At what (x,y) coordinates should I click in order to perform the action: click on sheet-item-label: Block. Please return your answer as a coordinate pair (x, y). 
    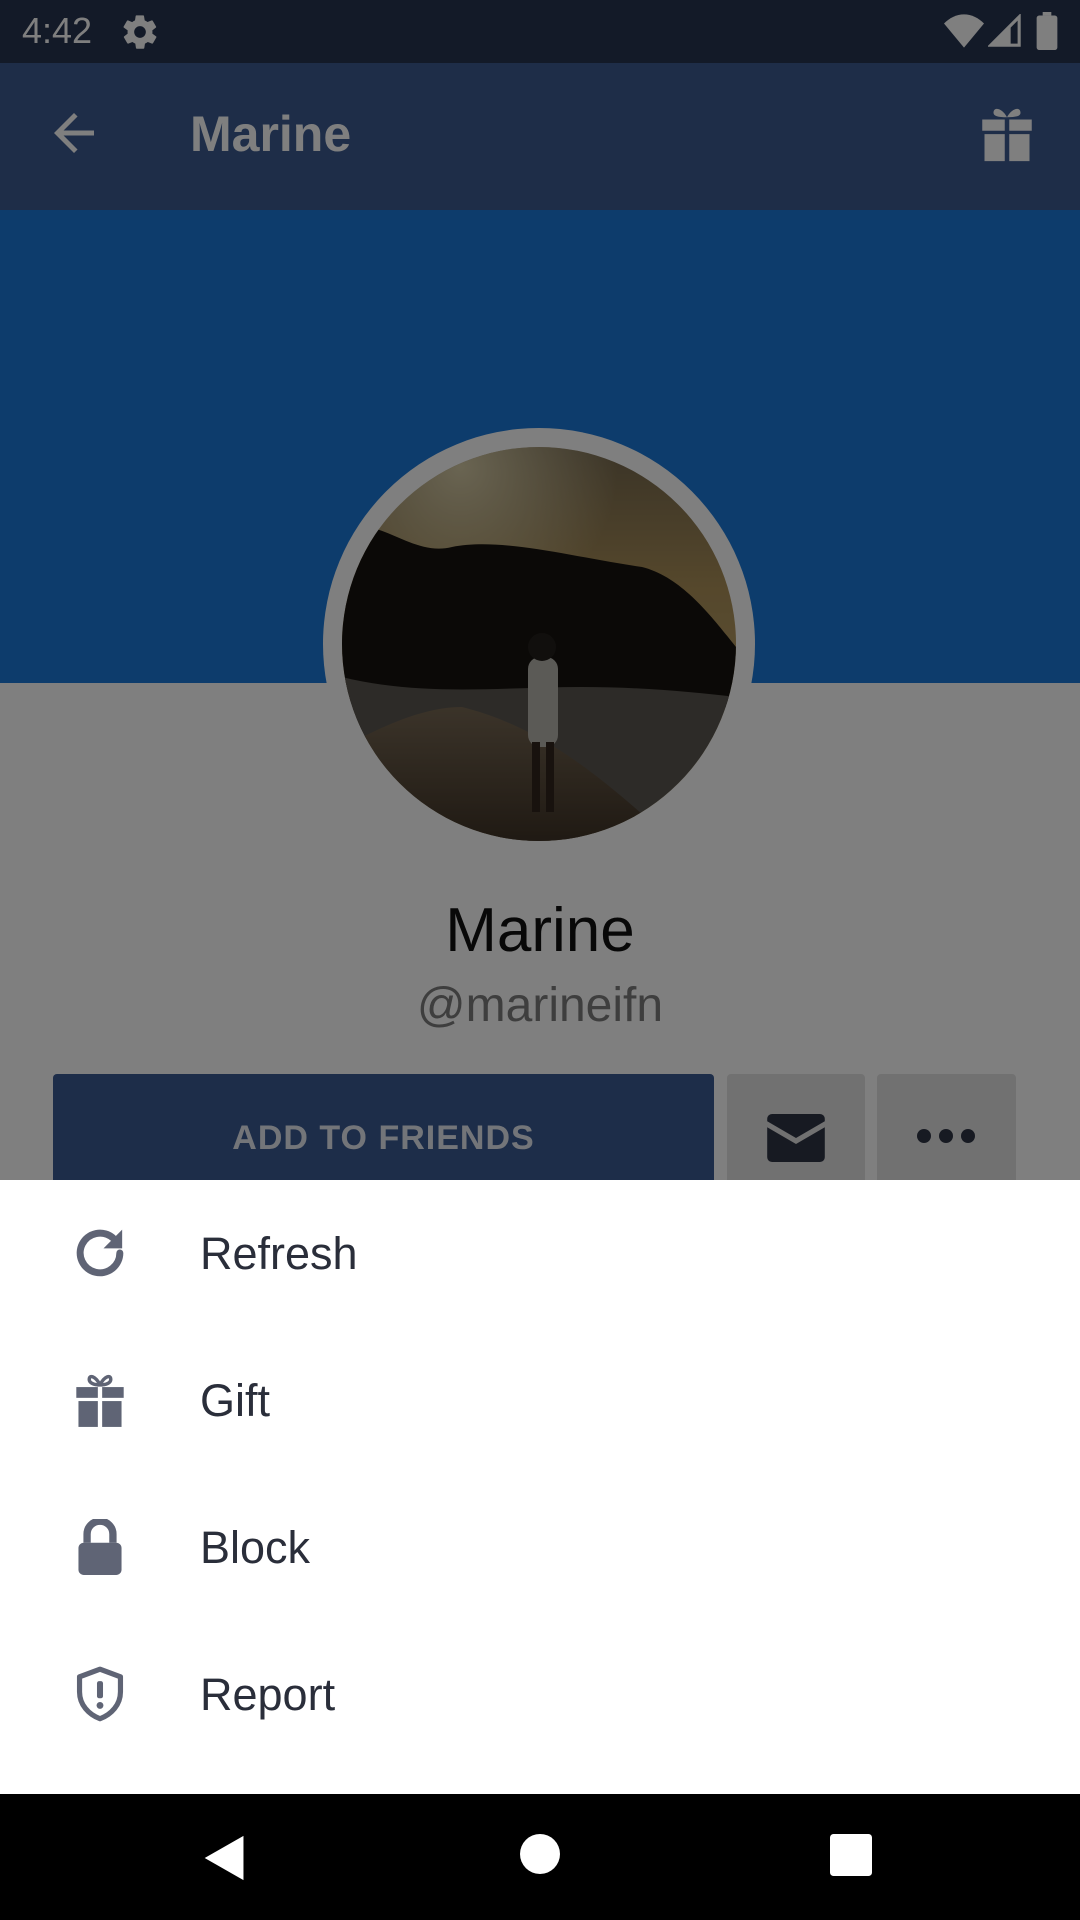
    Looking at the image, I should click on (255, 1547).